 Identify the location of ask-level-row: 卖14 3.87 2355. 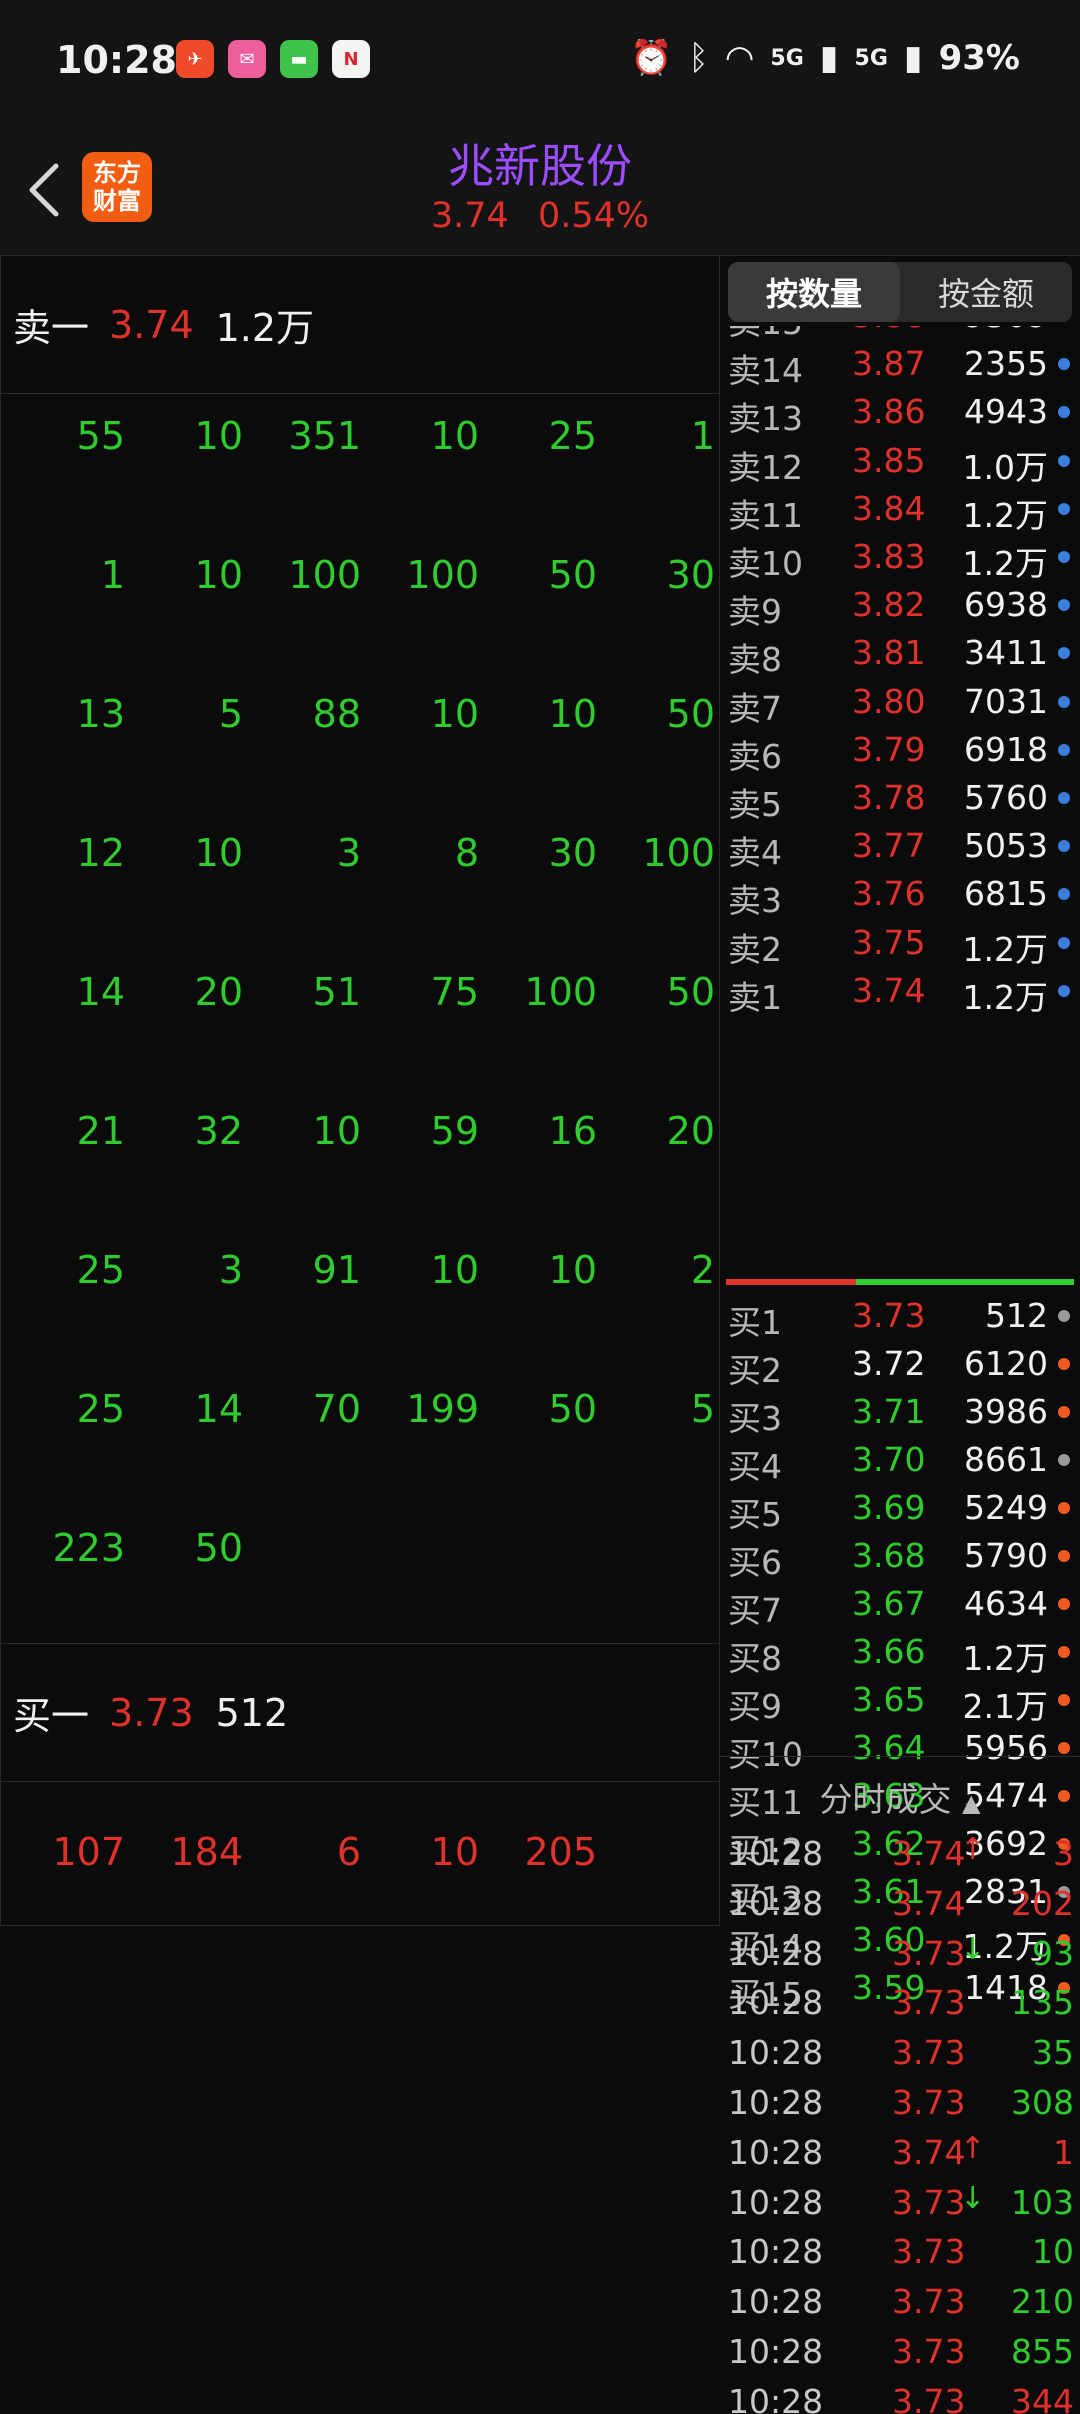
(900, 364).